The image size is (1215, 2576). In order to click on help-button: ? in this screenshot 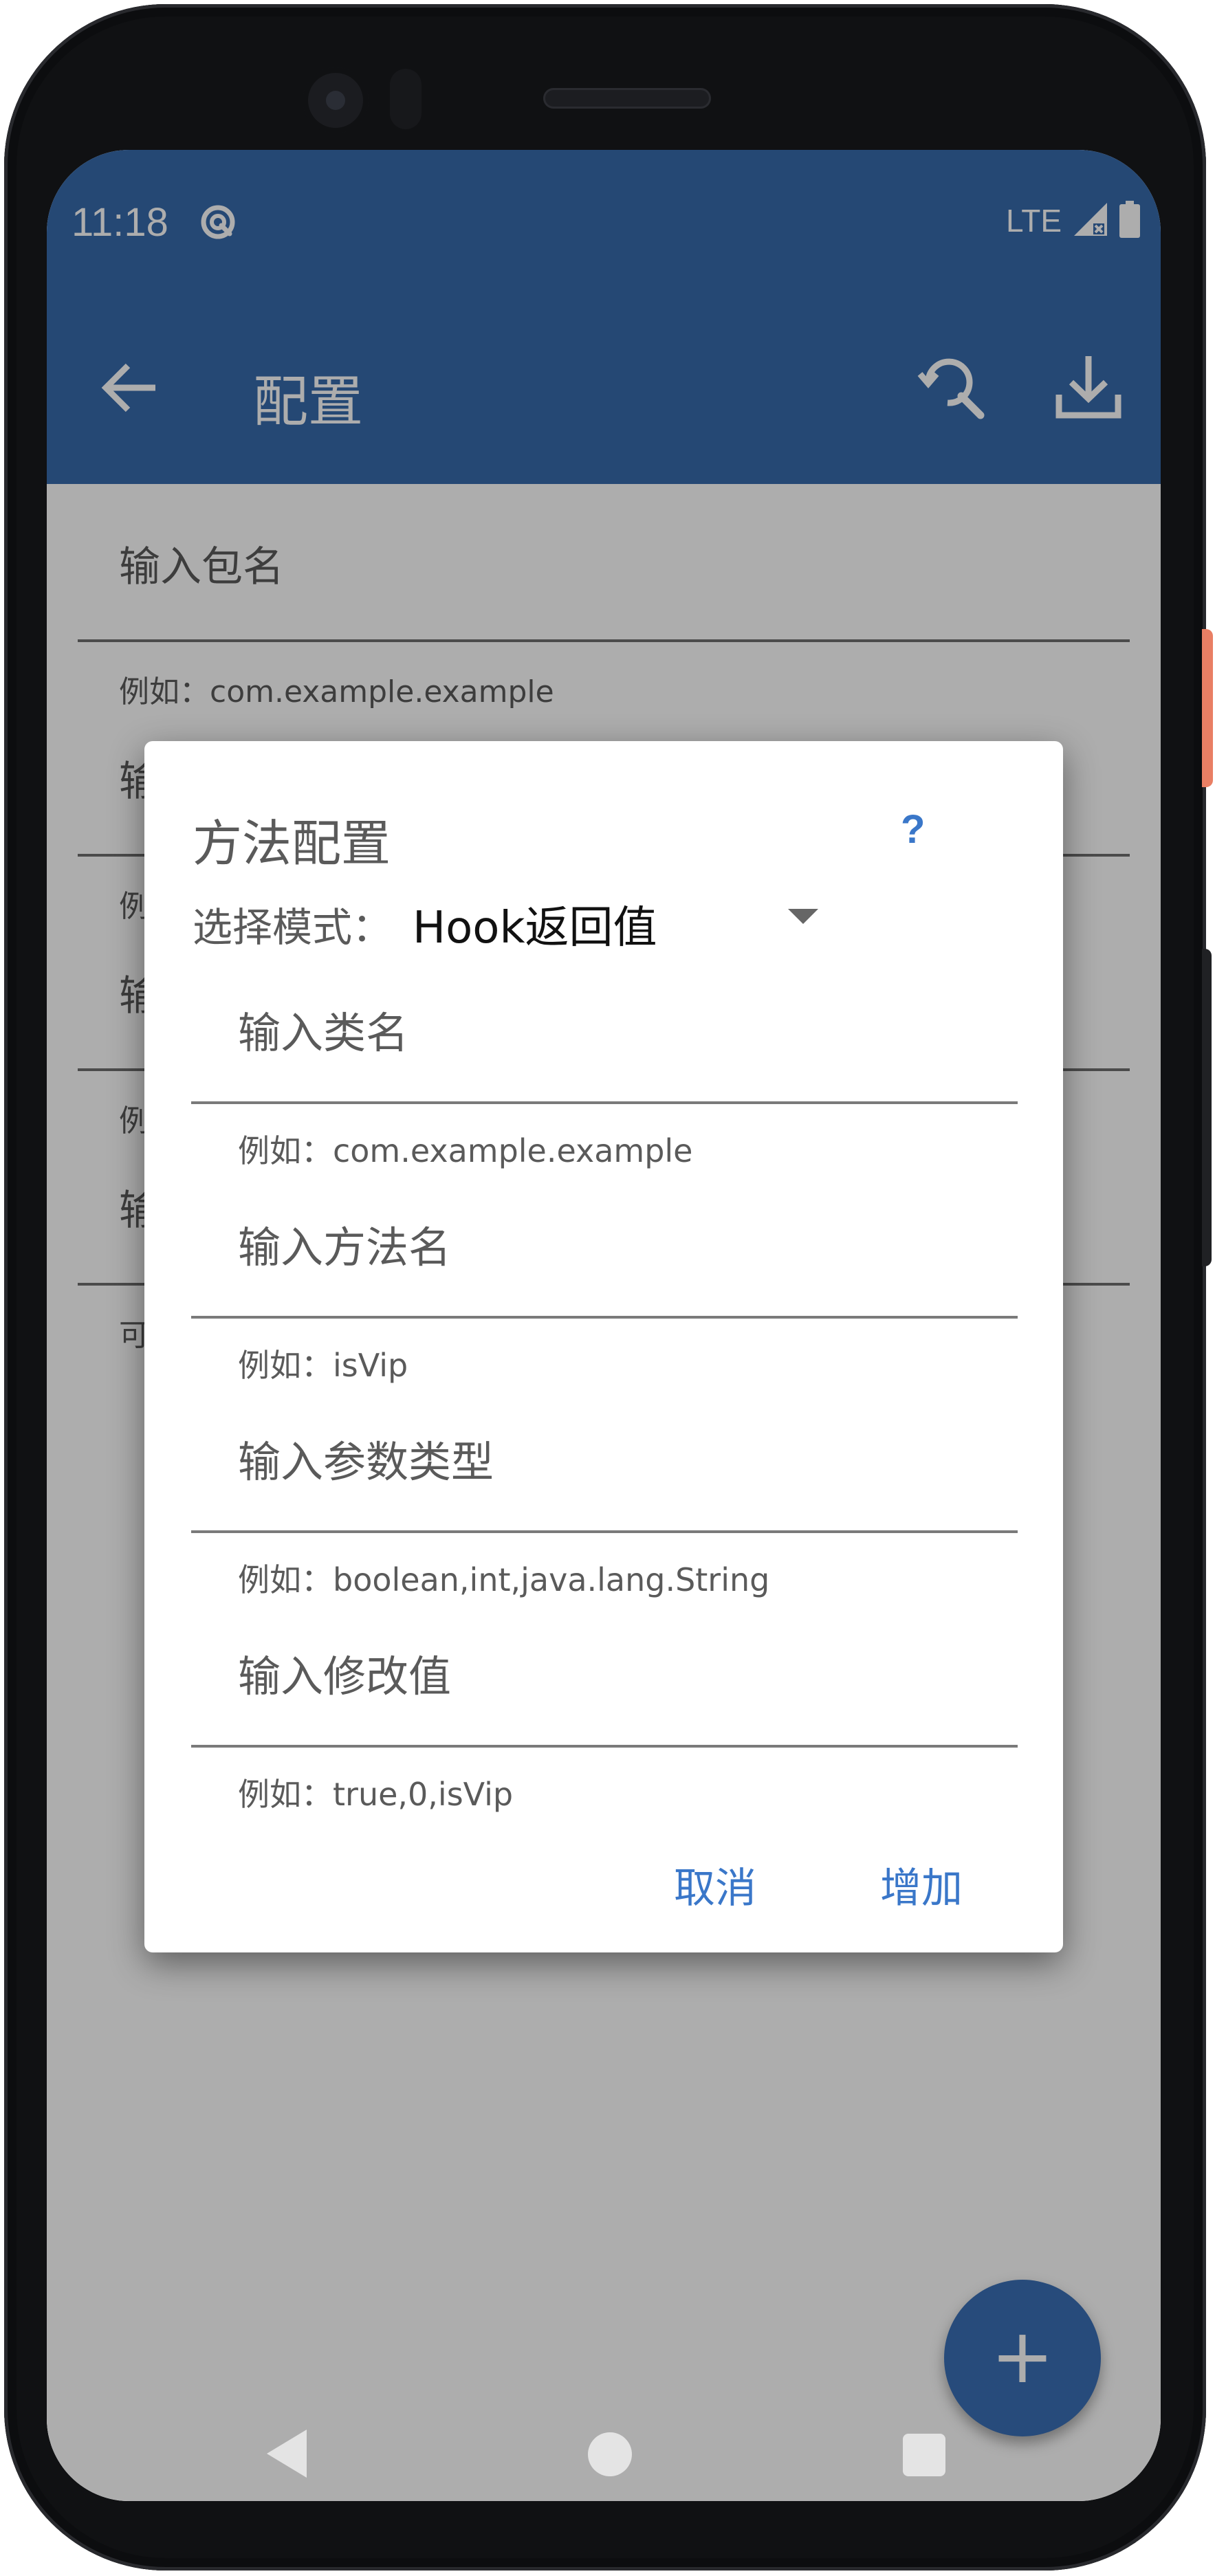, I will do `click(913, 829)`.